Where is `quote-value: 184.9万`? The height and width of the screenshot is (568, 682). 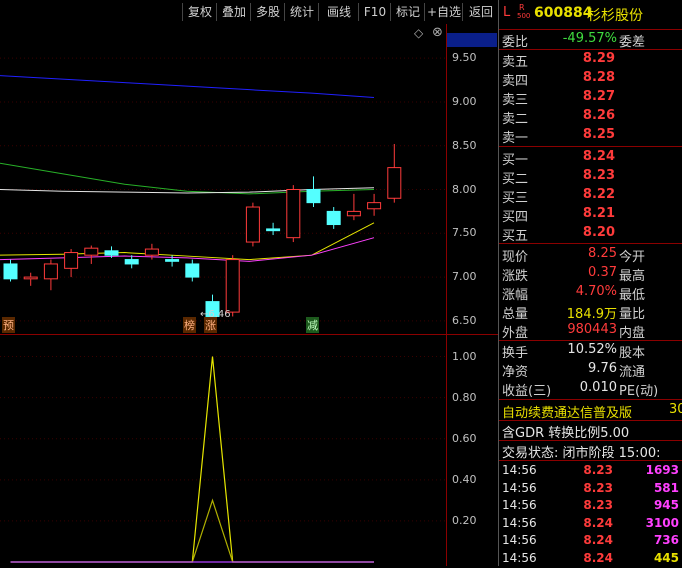 quote-value: 184.9万 is located at coordinates (591, 314).